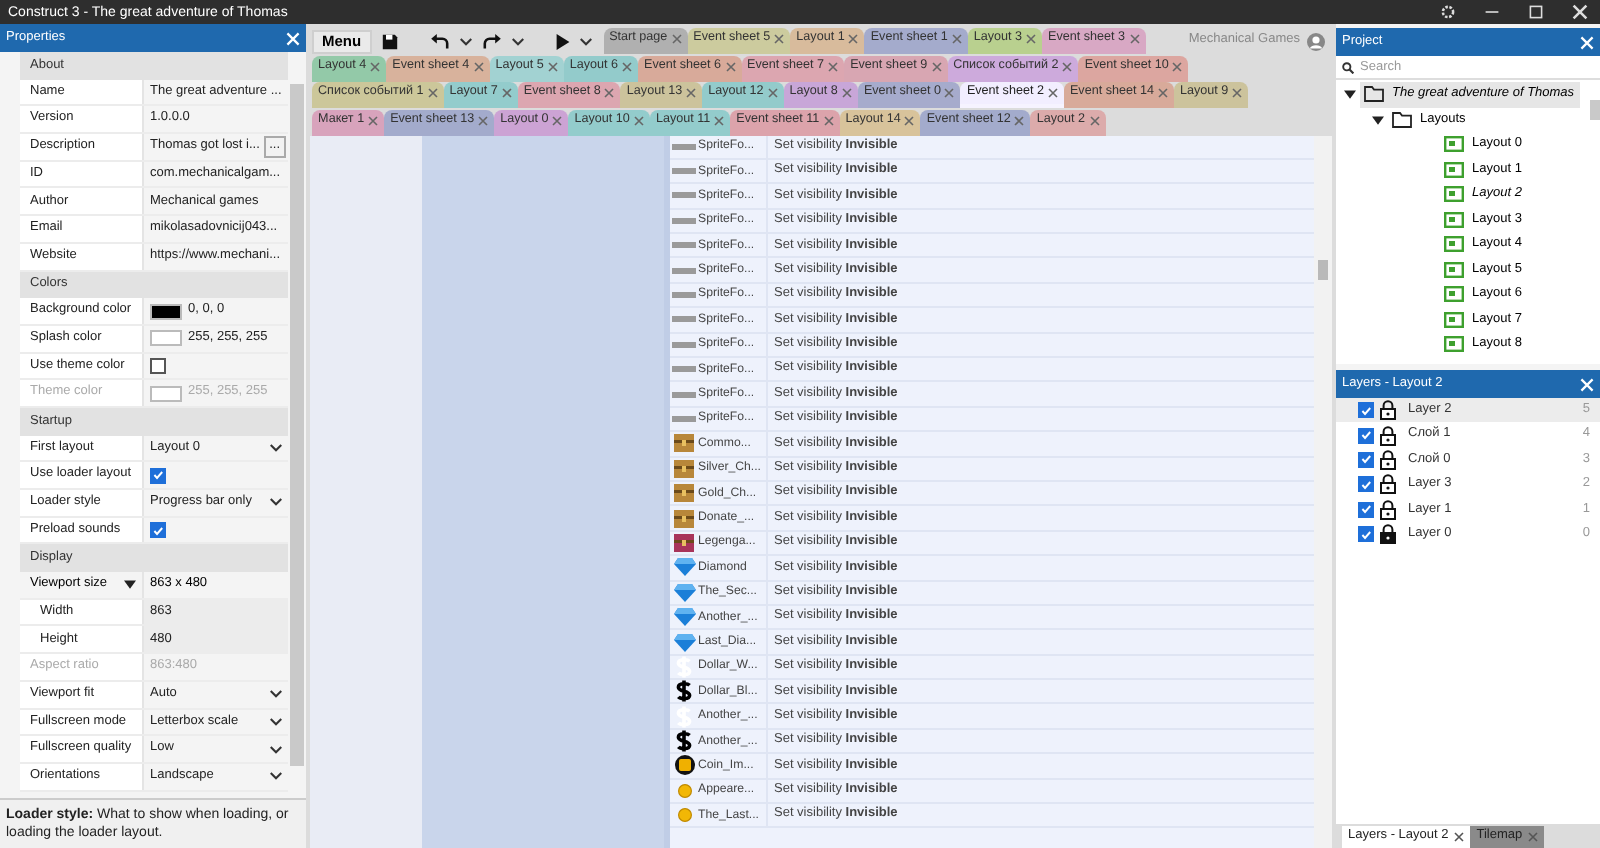  I want to click on maximize-icon, so click(1536, 12).